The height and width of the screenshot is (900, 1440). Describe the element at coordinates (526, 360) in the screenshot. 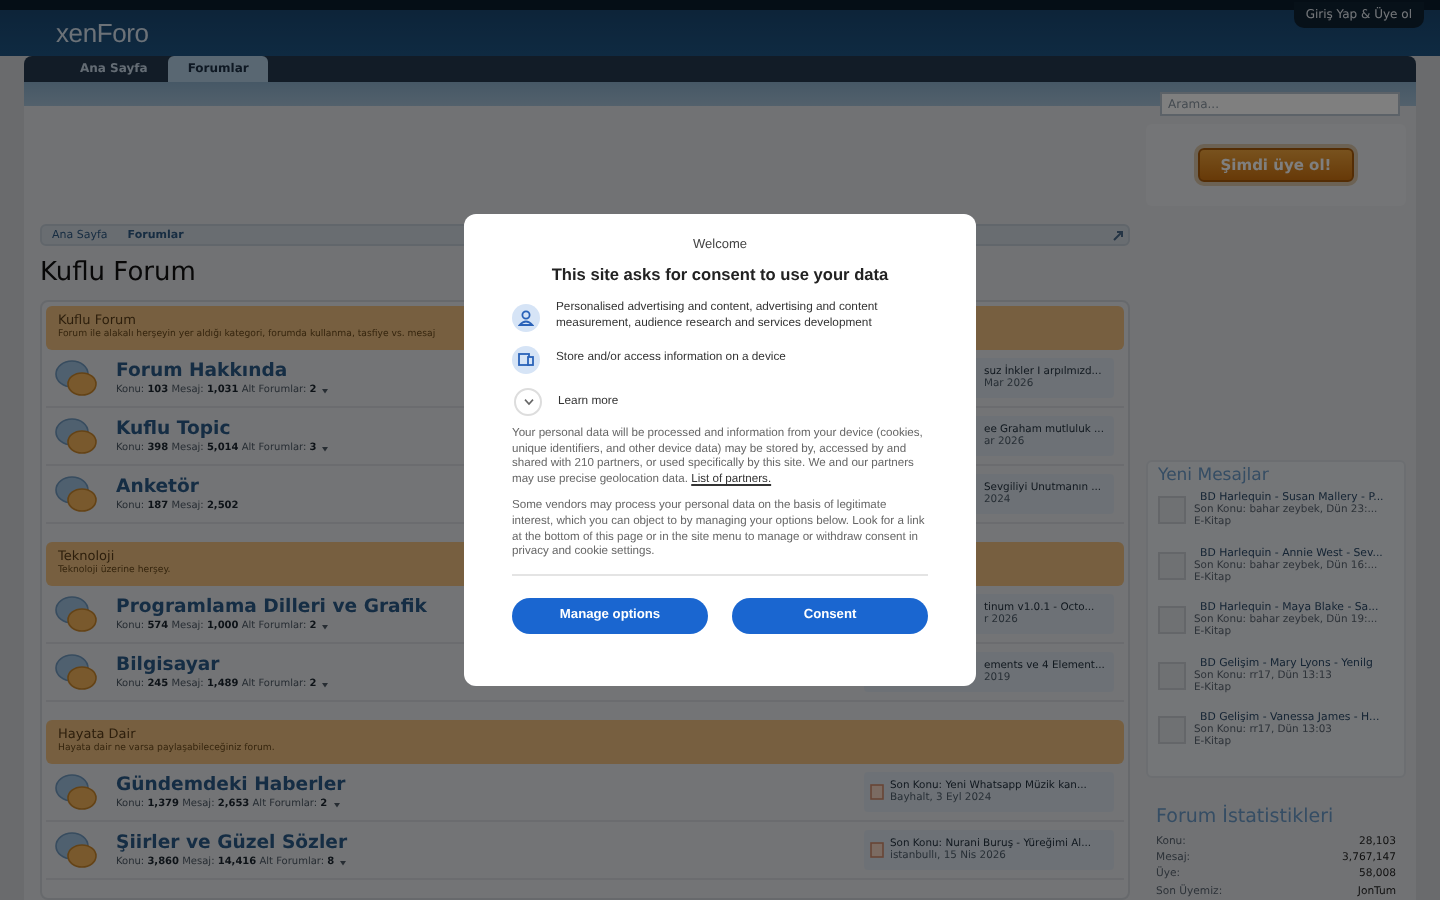

I see `devices-icon` at that location.